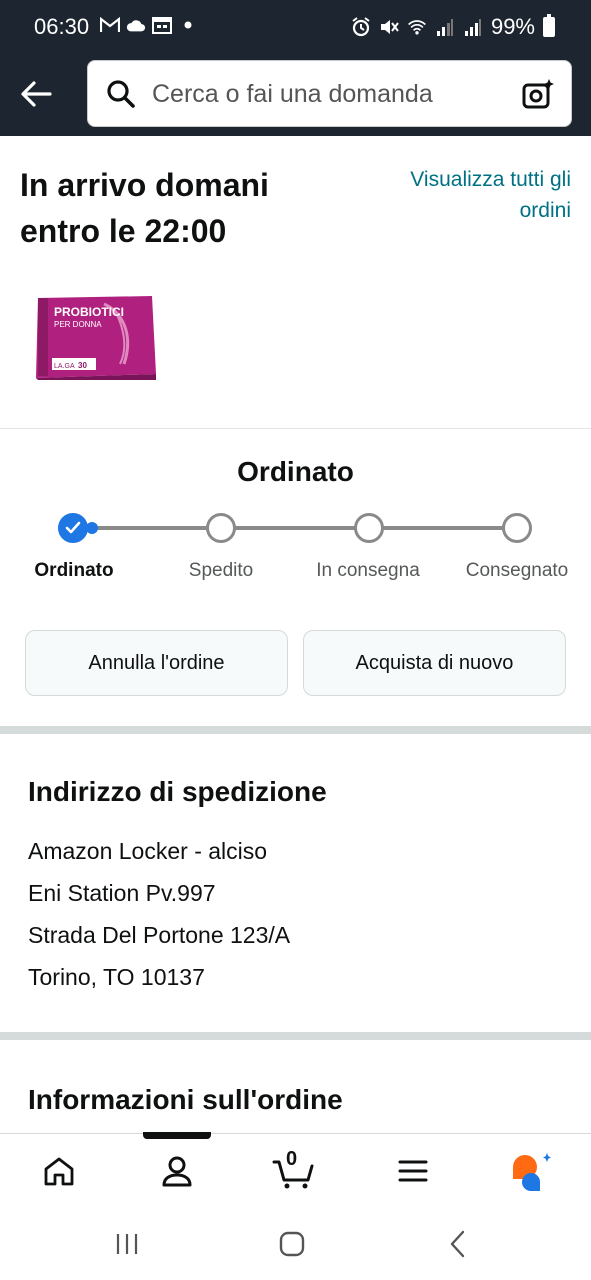 The image size is (591, 1280). Describe the element at coordinates (549, 25) in the screenshot. I see `battery-icon` at that location.